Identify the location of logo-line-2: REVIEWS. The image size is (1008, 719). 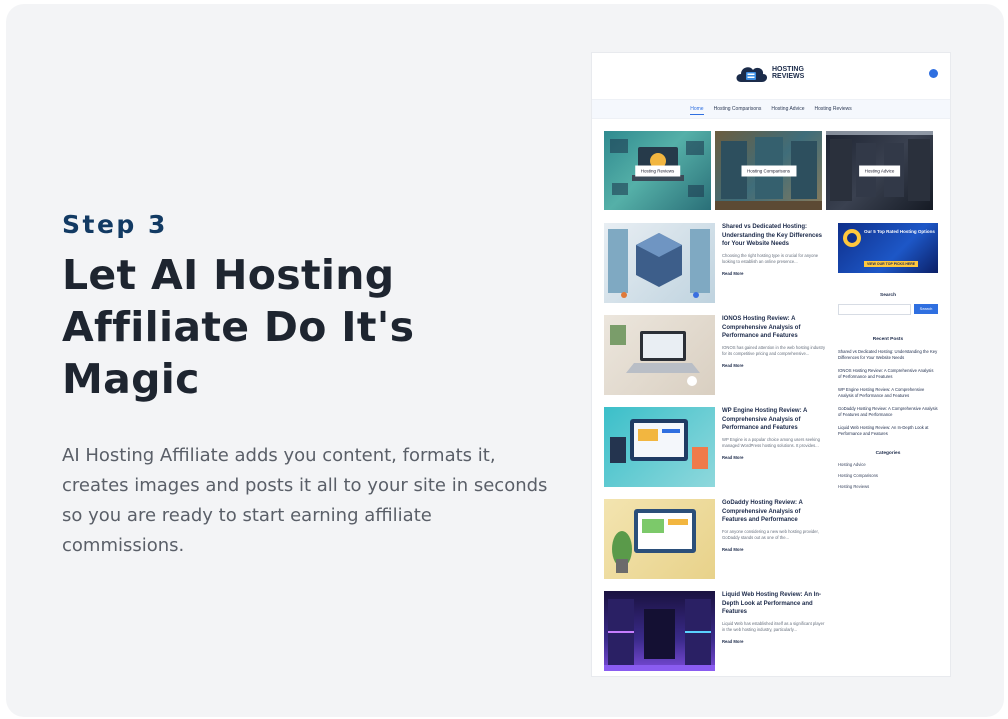
(788, 76).